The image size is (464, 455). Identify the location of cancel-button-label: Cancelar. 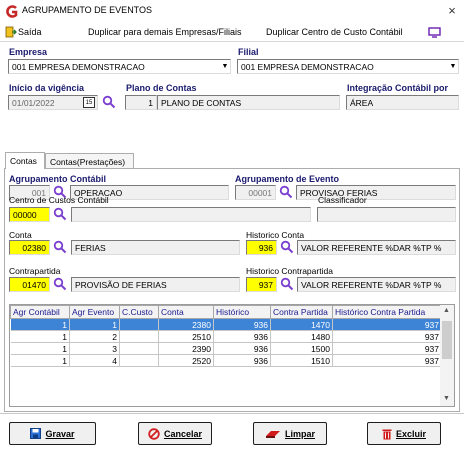
(183, 433).